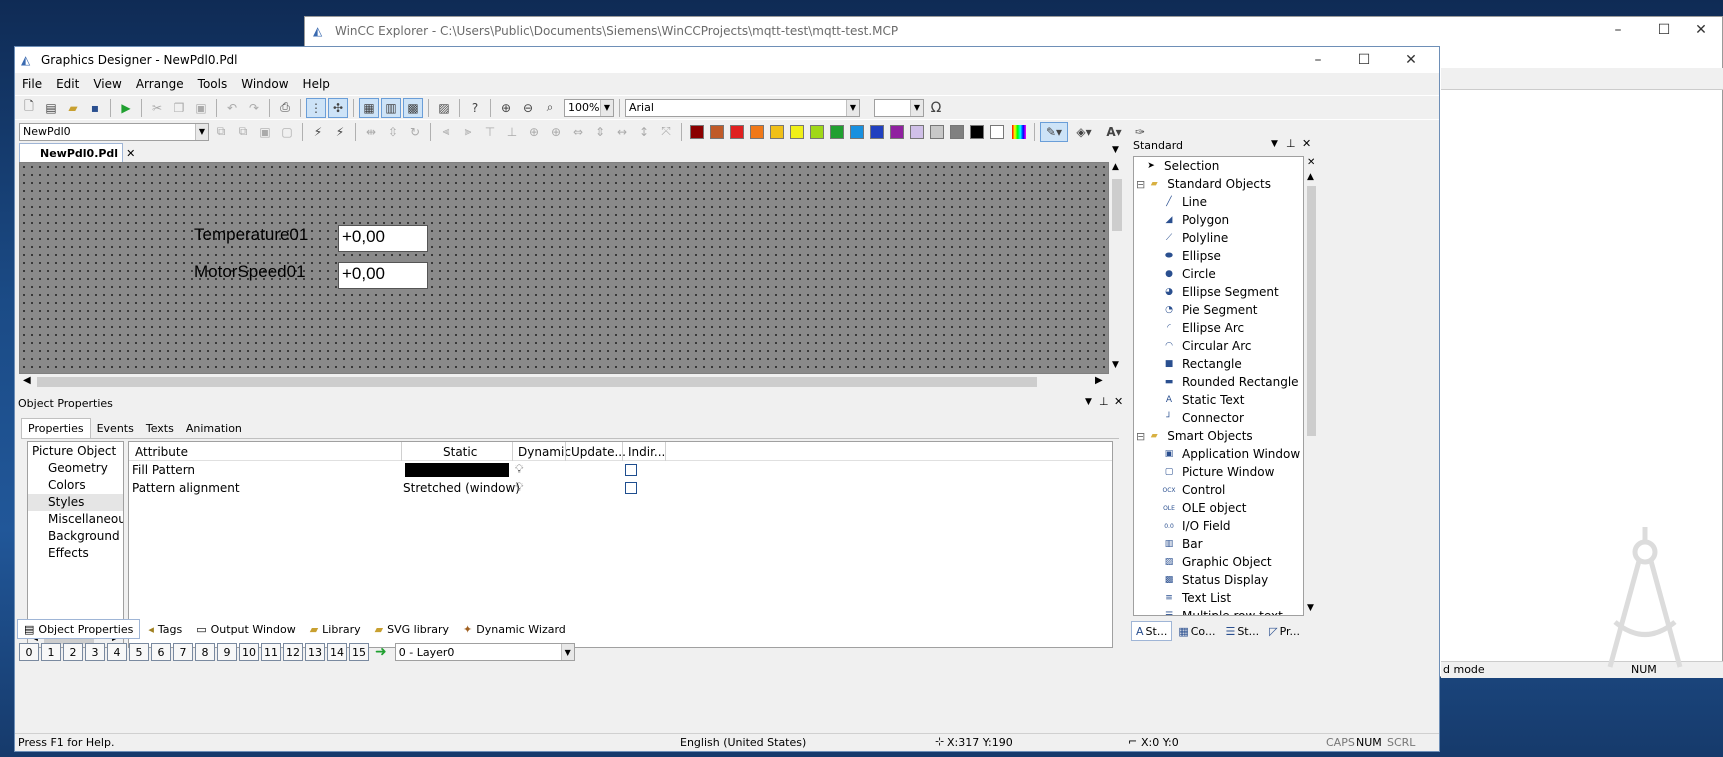 The width and height of the screenshot is (1723, 757). Describe the element at coordinates (251, 235) in the screenshot. I see `canvas-label-temperature: Temperature01` at that location.